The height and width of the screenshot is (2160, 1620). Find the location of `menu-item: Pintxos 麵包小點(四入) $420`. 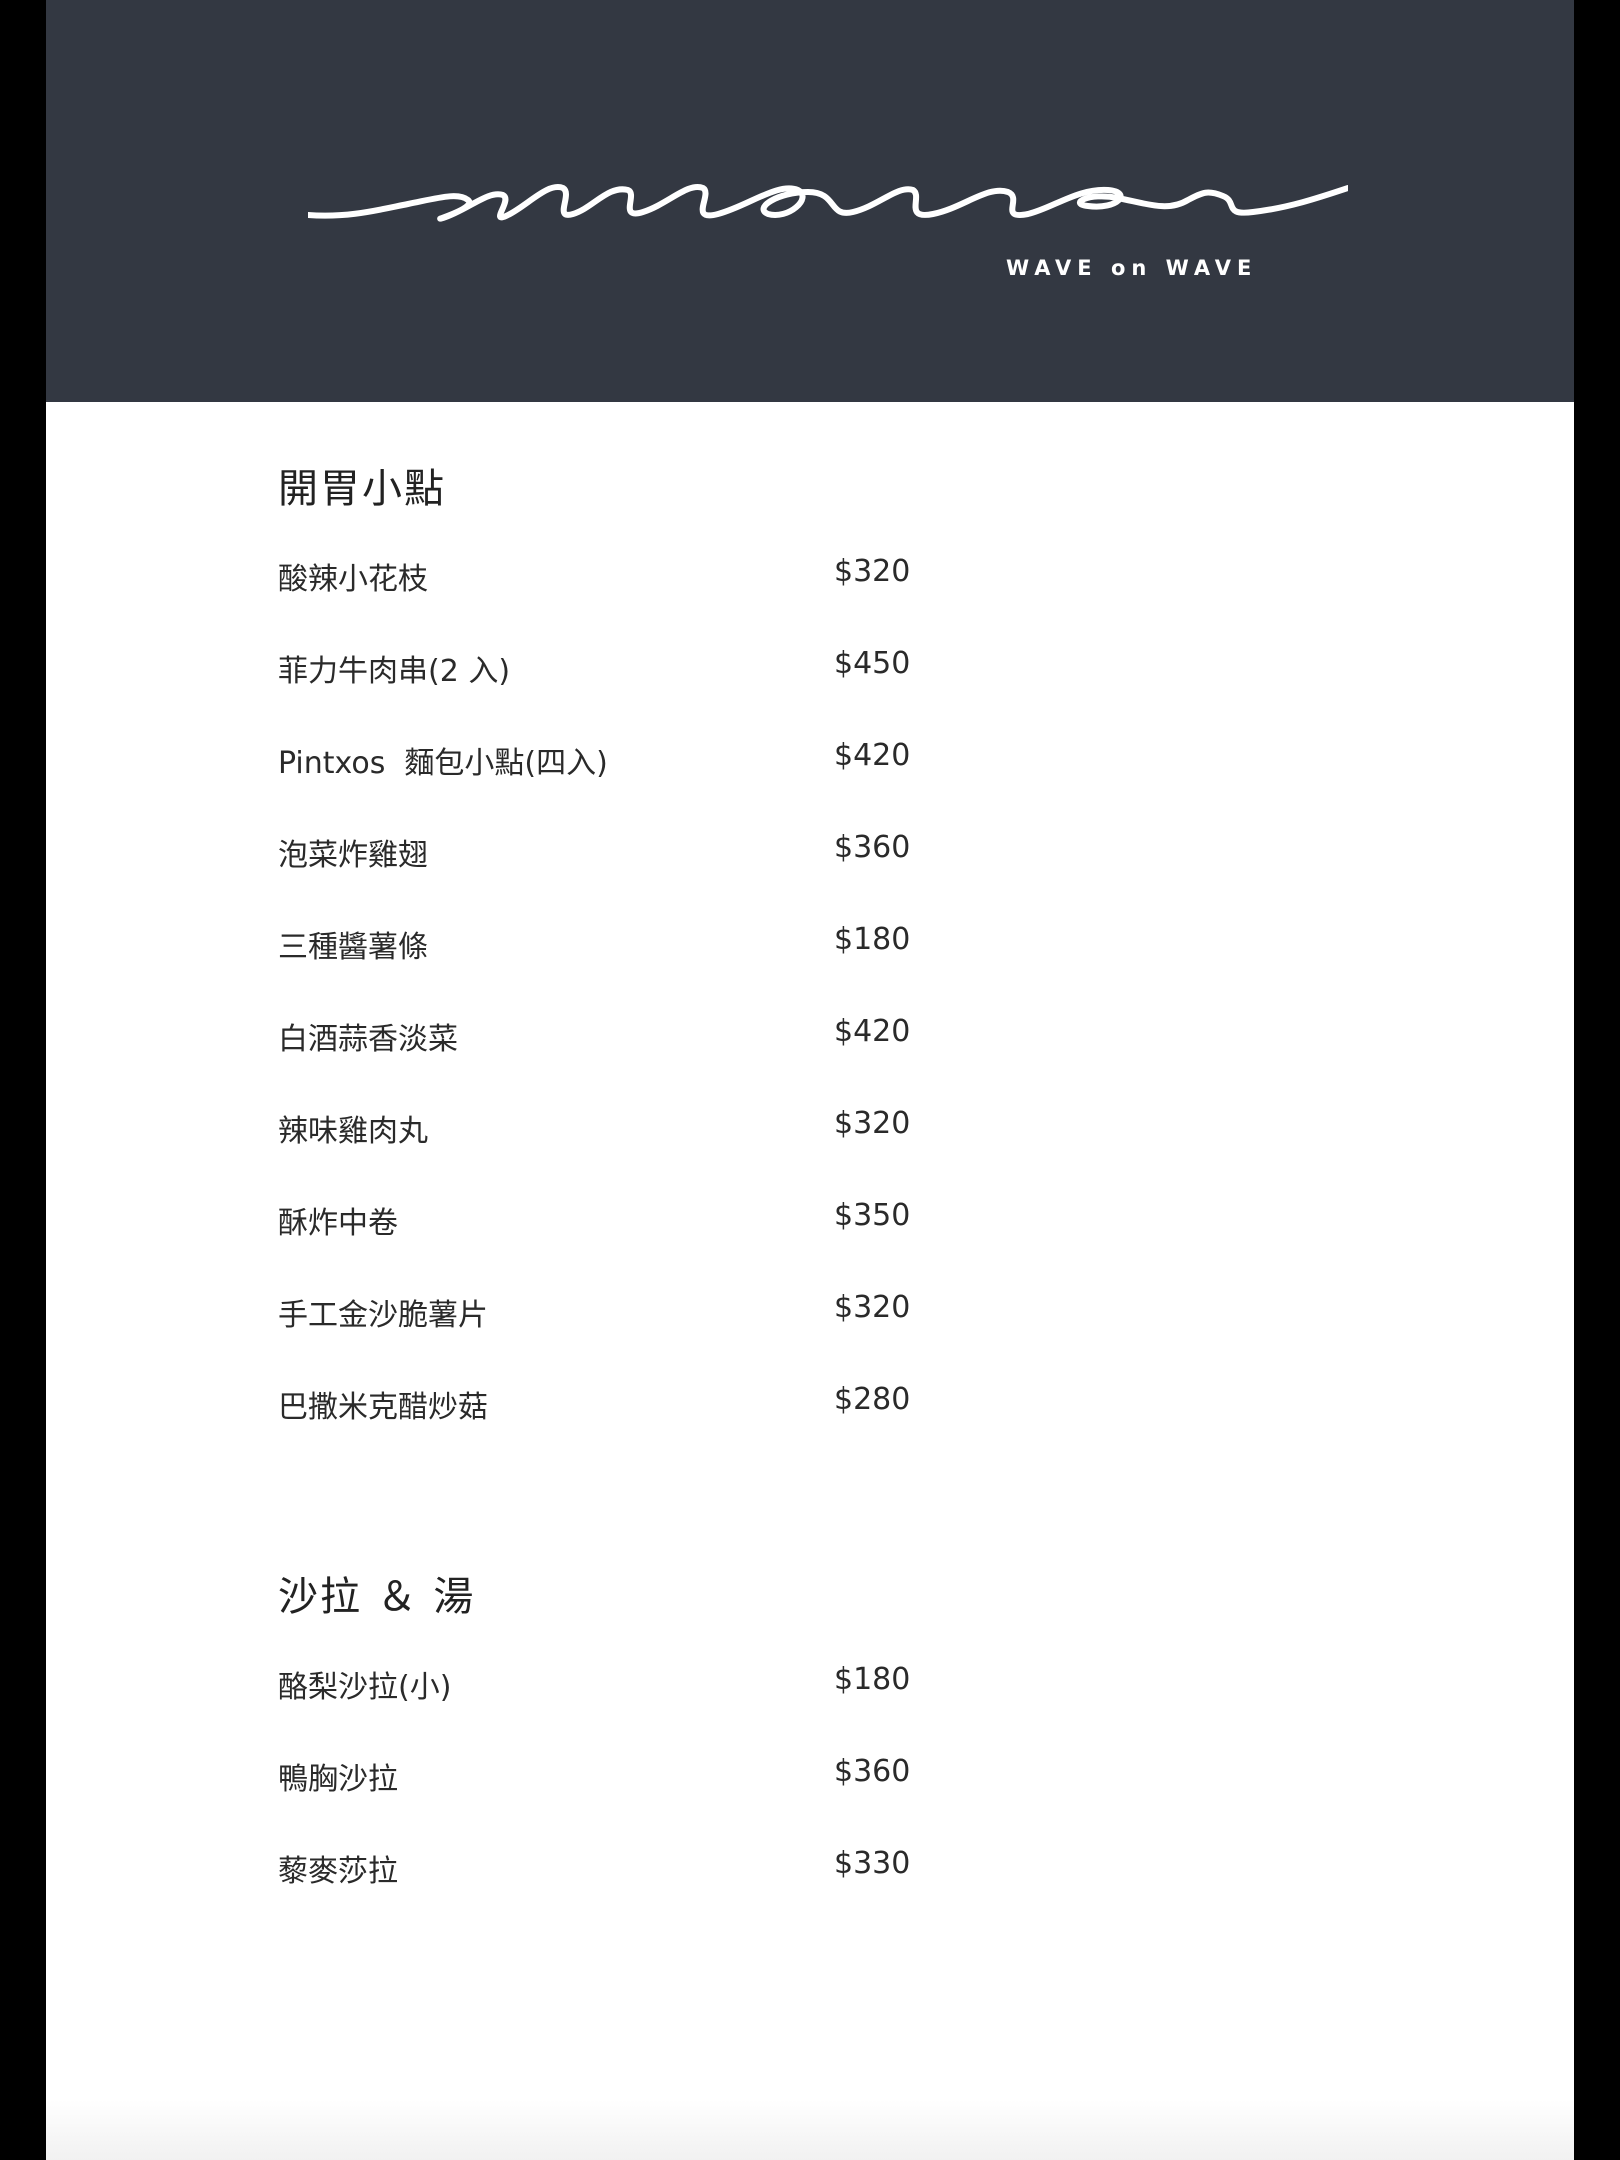

menu-item: Pintxos 麵包小點(四入) $420 is located at coordinates (628, 763).